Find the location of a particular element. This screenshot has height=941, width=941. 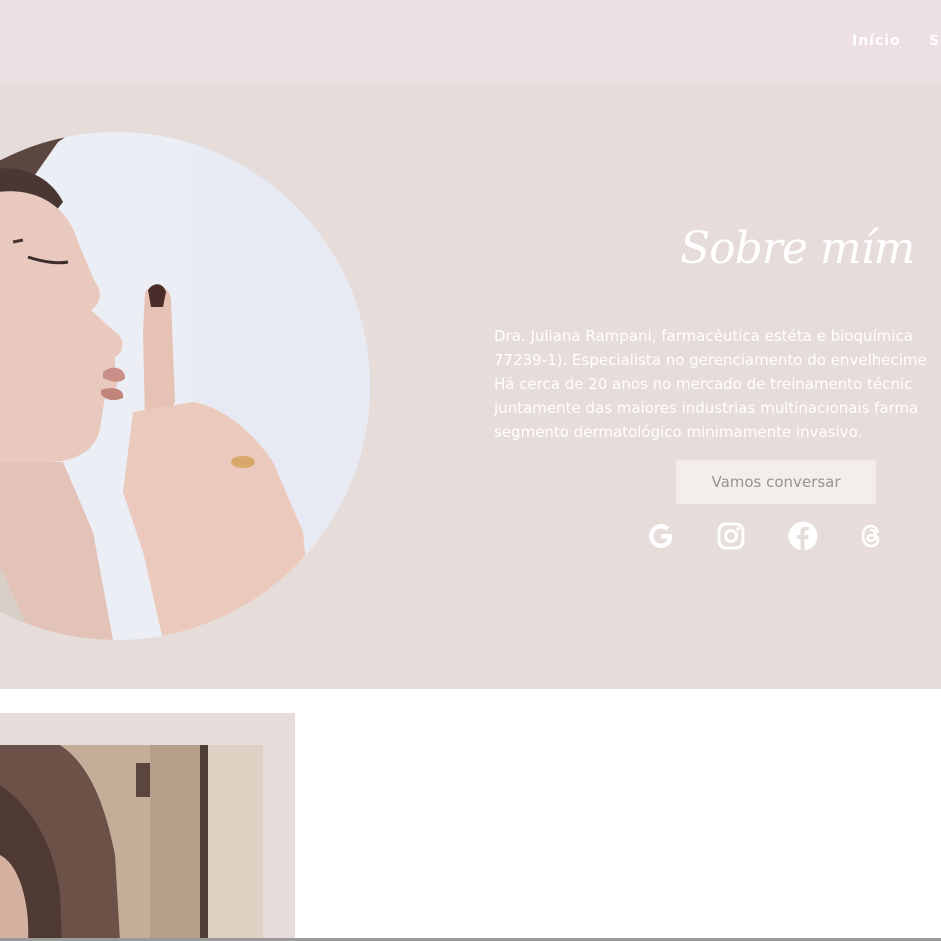

secondary-photo is located at coordinates (131, 843).